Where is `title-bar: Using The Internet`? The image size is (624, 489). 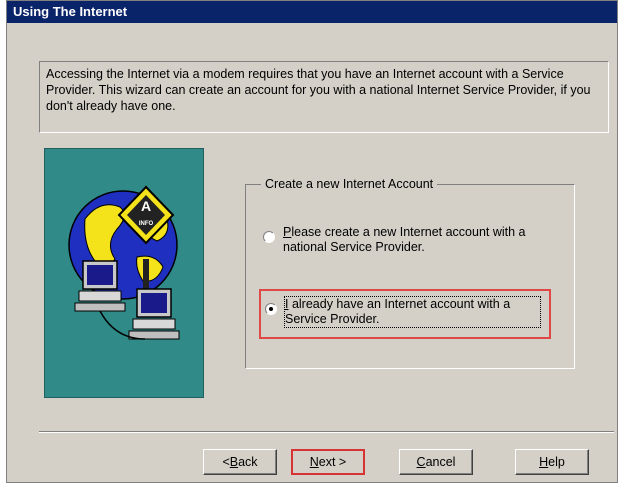
title-bar: Using The Internet is located at coordinates (312, 12).